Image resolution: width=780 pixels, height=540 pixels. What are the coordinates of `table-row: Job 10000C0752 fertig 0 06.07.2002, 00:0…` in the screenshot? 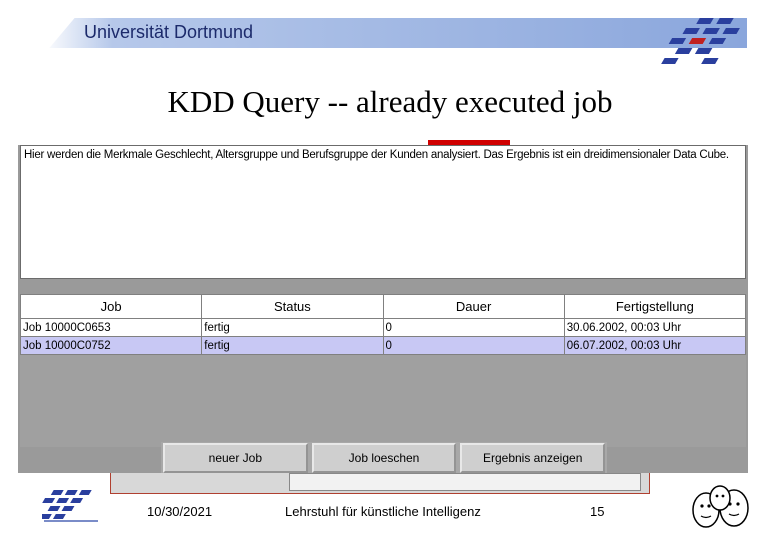 It's located at (383, 345).